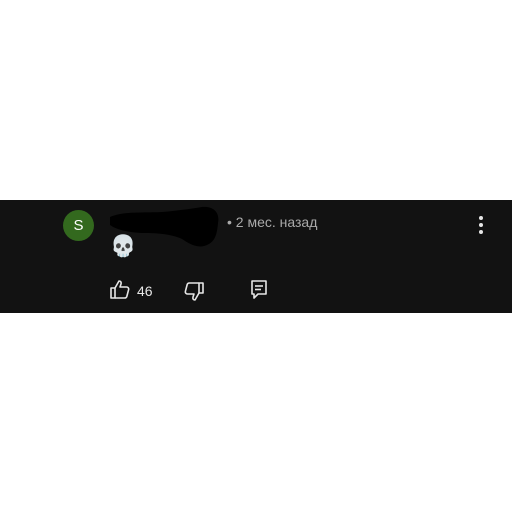 Image resolution: width=512 pixels, height=512 pixels. What do you see at coordinates (194, 291) in the screenshot?
I see `thumb-down-icon` at bounding box center [194, 291].